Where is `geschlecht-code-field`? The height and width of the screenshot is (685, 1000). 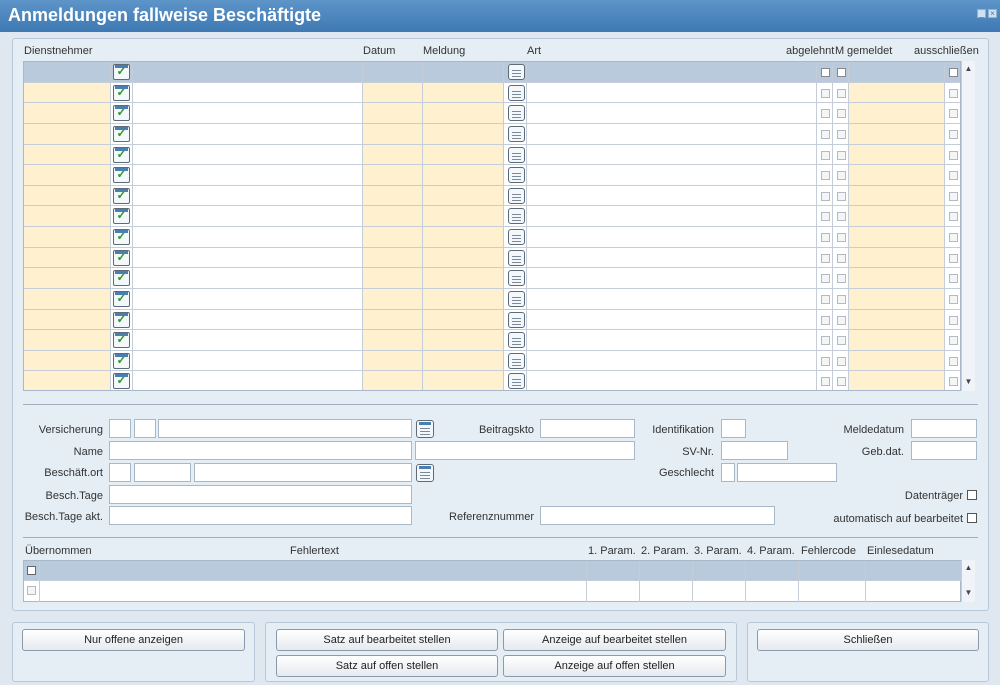 geschlecht-code-field is located at coordinates (728, 472).